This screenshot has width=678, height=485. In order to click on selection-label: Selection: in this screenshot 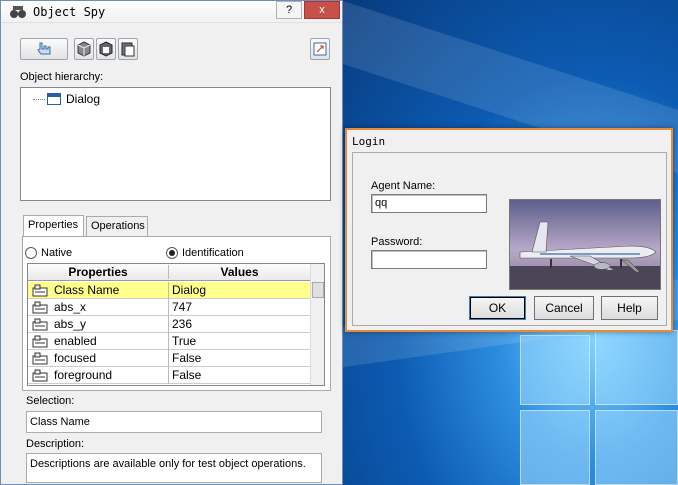, I will do `click(50, 401)`.